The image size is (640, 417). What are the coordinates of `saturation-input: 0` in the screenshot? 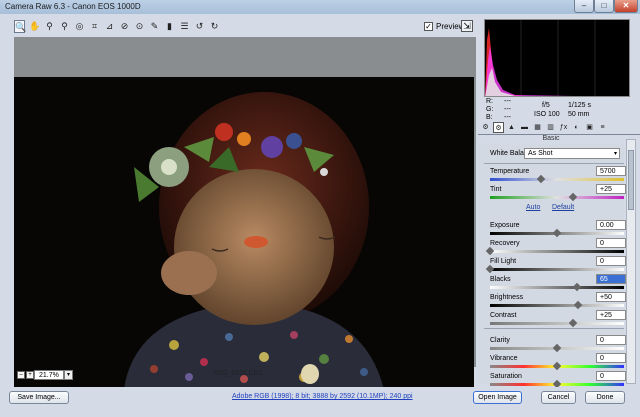 It's located at (611, 376).